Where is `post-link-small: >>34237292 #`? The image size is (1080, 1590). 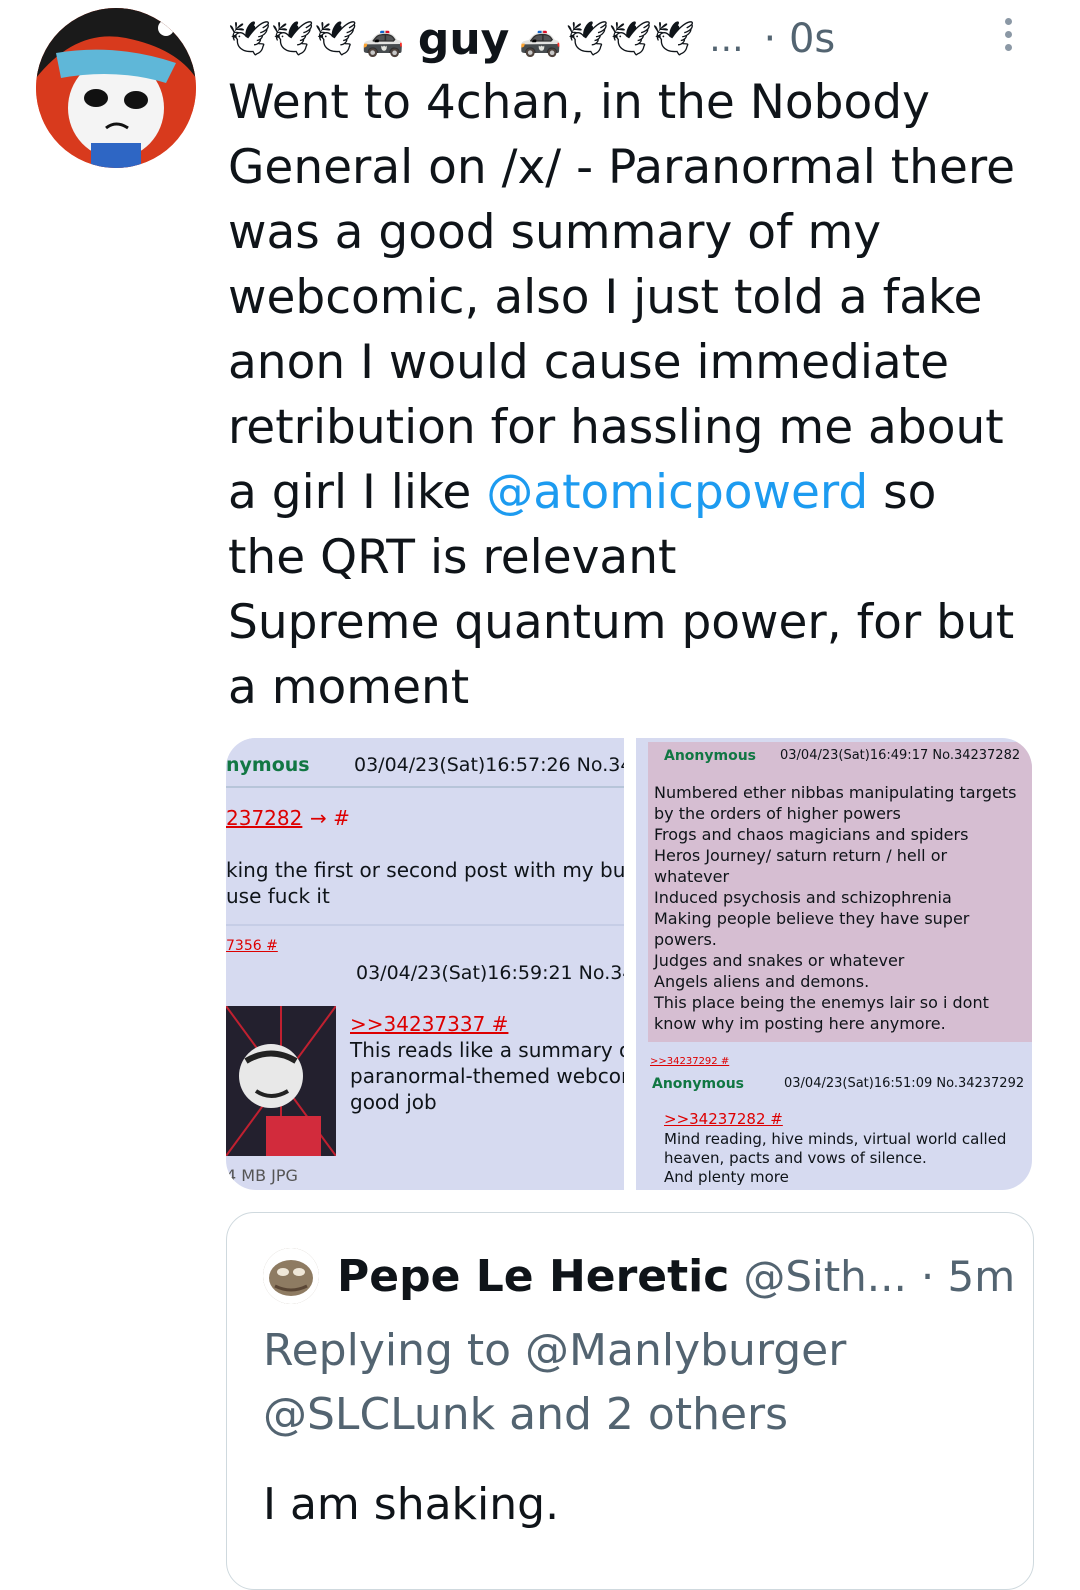
post-link-small: >>34237292 # is located at coordinates (689, 1061).